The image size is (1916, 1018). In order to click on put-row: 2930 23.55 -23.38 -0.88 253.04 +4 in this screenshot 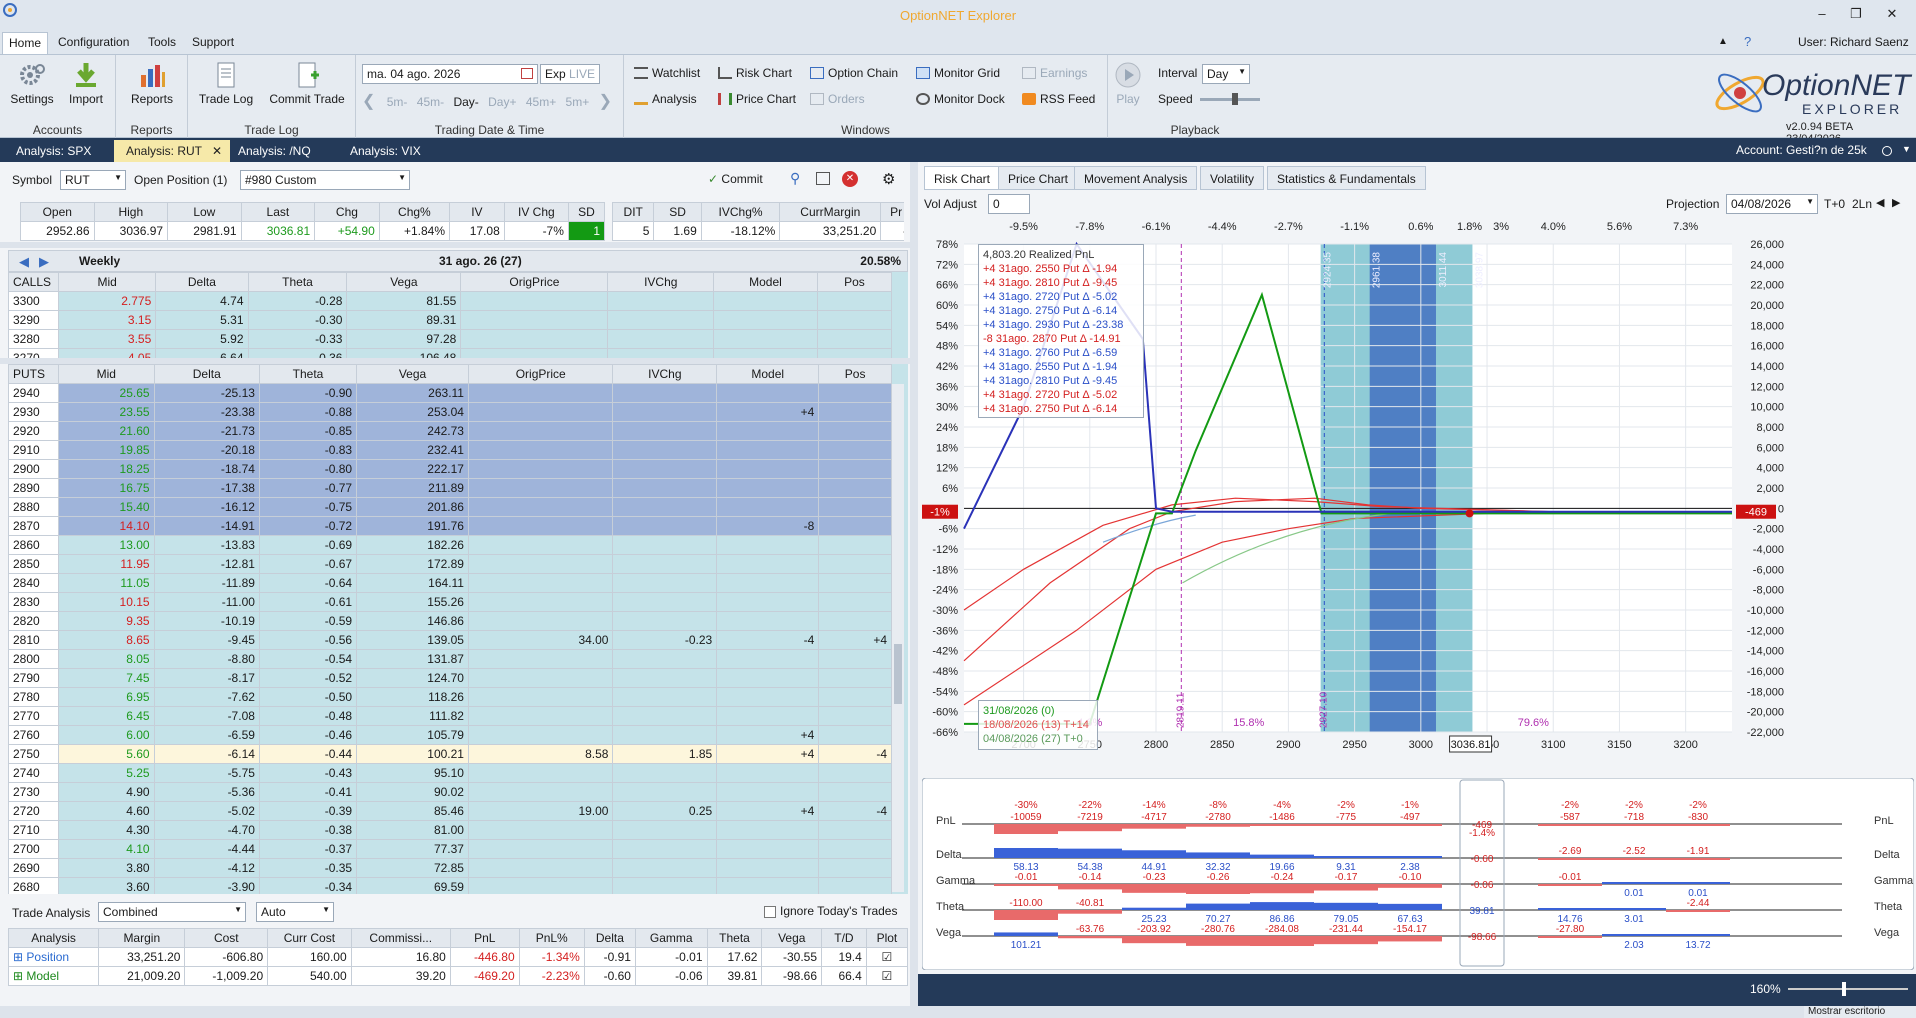, I will do `click(450, 412)`.